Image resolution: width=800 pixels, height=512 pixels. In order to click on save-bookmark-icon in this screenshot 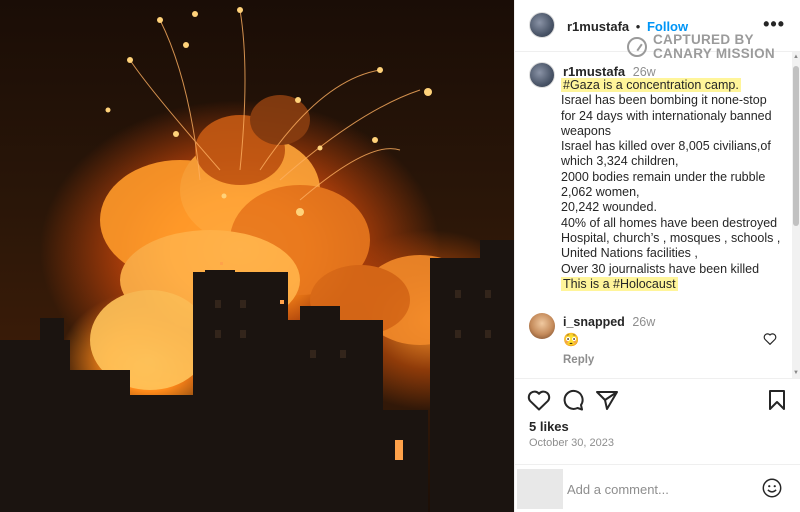, I will do `click(777, 400)`.